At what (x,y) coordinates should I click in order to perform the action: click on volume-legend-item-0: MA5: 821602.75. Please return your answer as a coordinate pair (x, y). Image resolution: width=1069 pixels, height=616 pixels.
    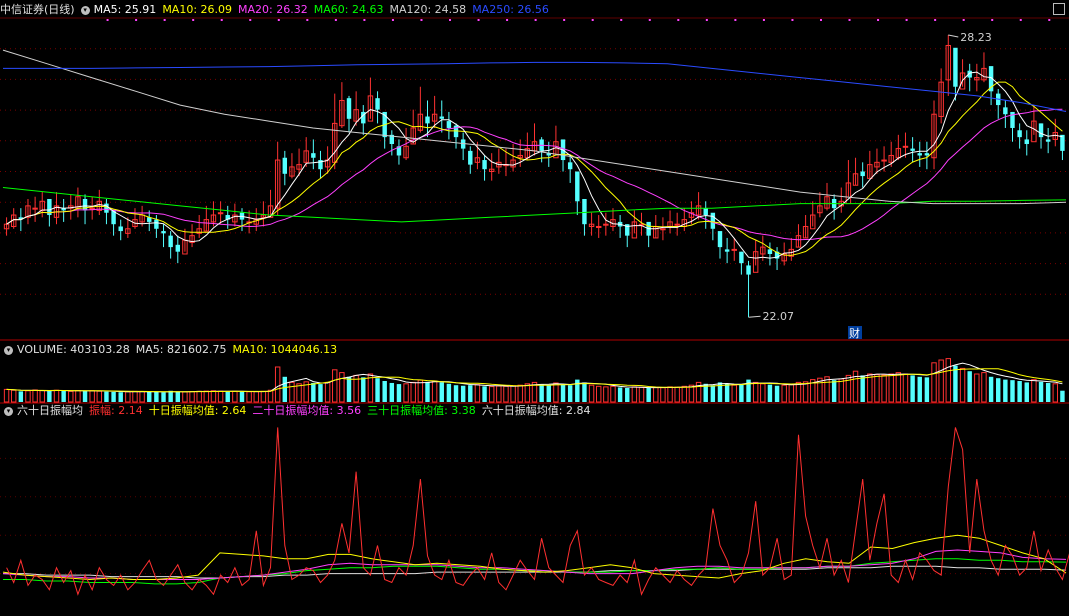
    Looking at the image, I should click on (181, 349).